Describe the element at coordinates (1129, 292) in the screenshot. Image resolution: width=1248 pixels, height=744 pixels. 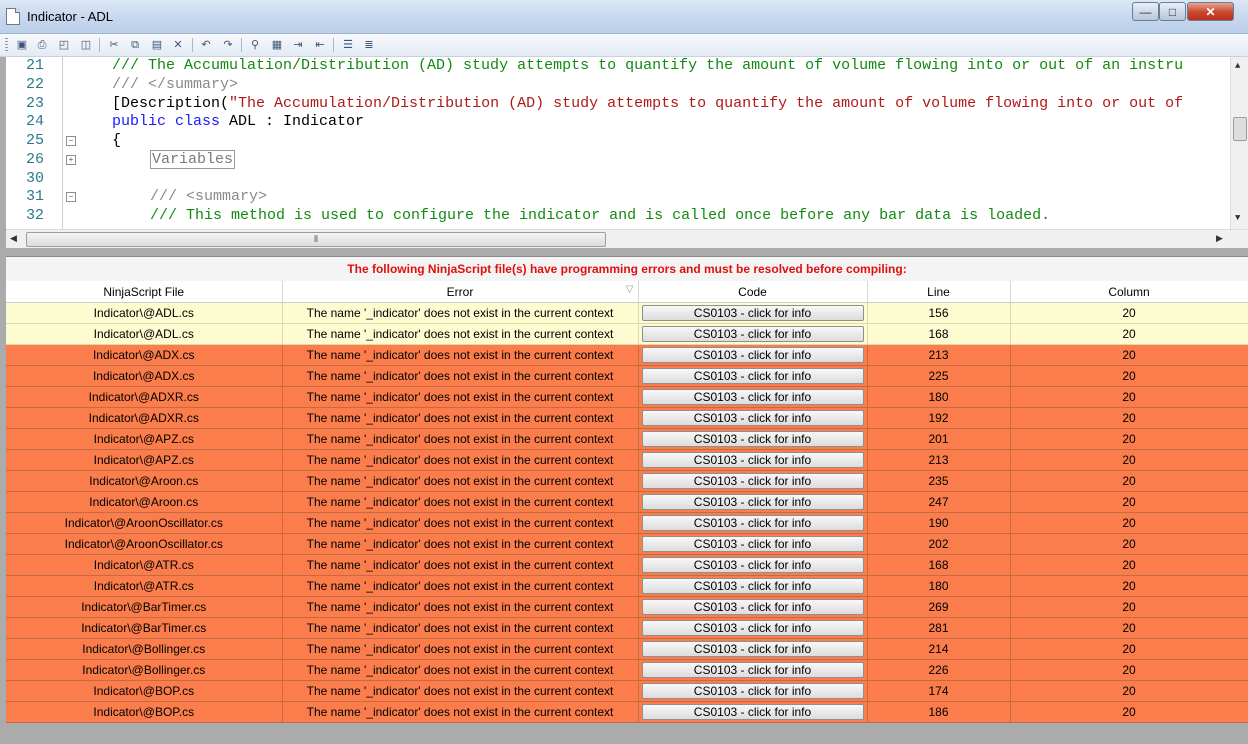
I see `column-header-column: Column` at that location.